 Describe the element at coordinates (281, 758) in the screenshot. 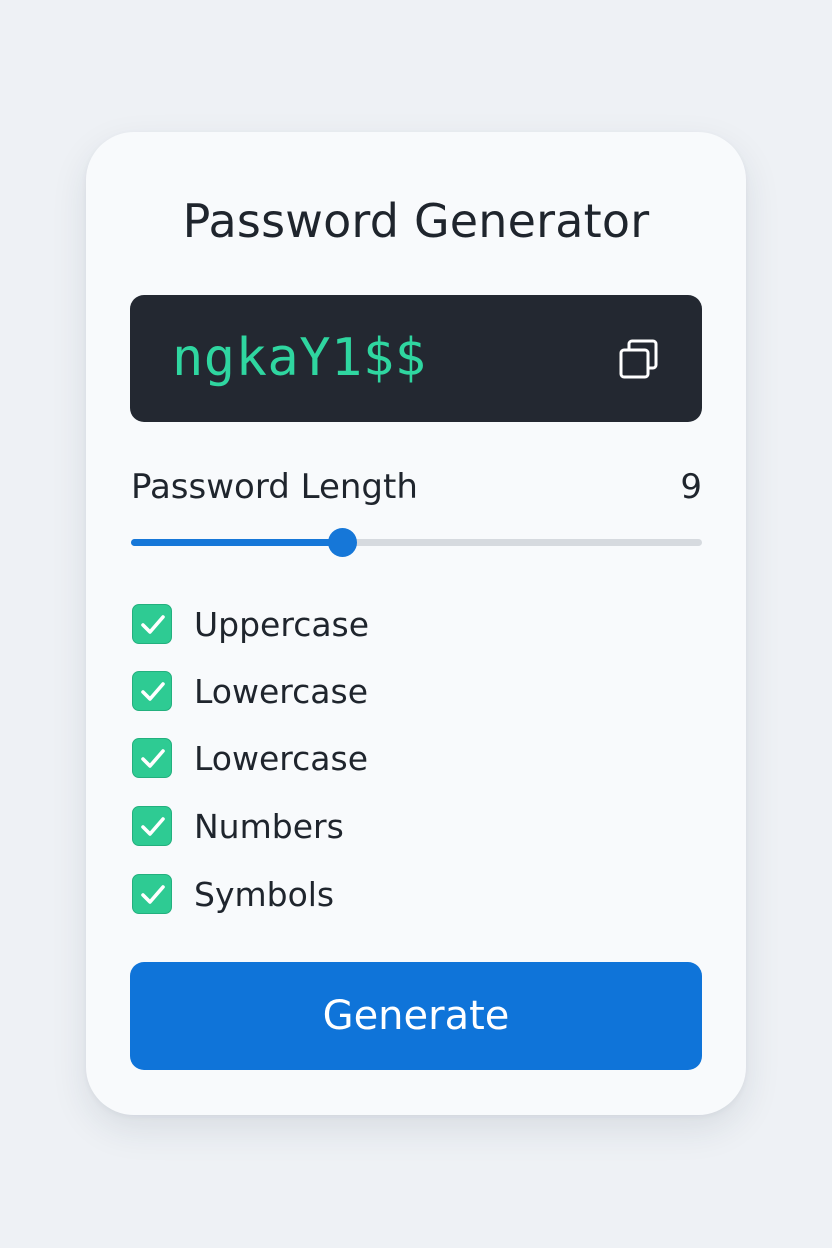

I see `lowercase-duplicate-label: Lowercase` at that location.